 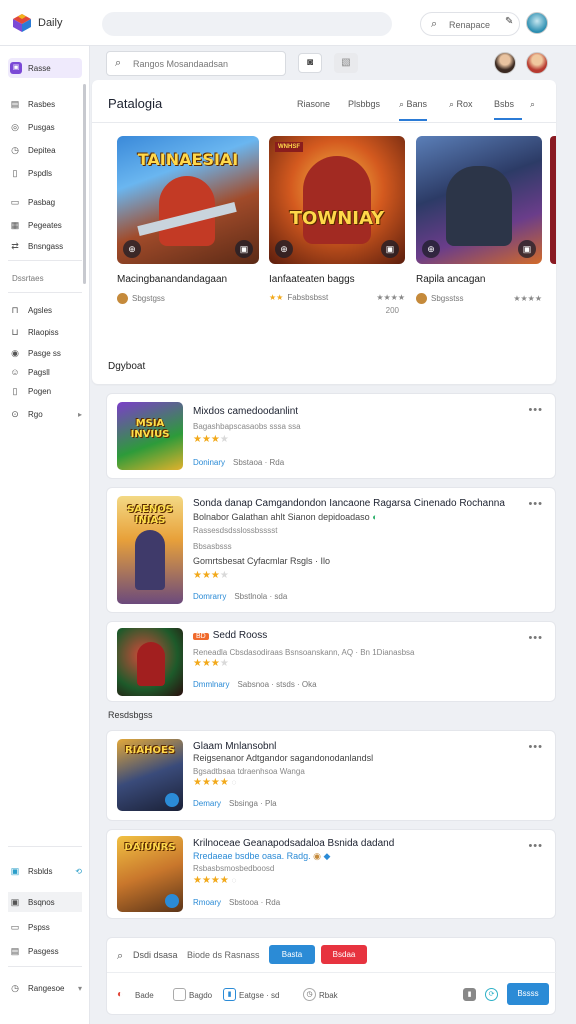 I want to click on tag-icon: ▮, so click(x=229, y=994).